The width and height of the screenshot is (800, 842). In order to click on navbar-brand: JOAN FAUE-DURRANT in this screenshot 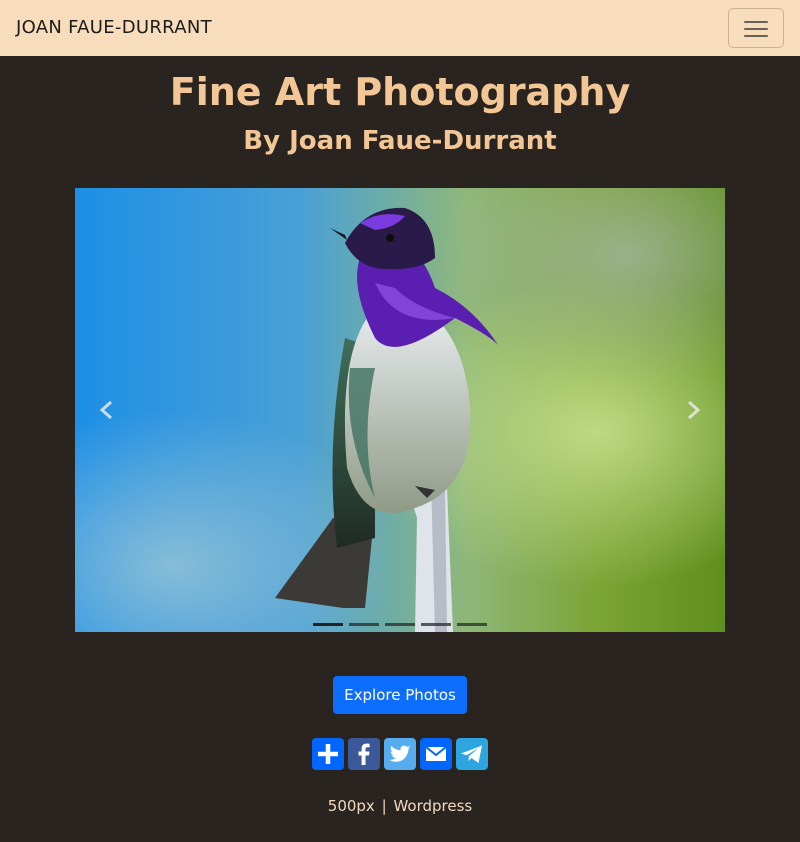, I will do `click(114, 27)`.